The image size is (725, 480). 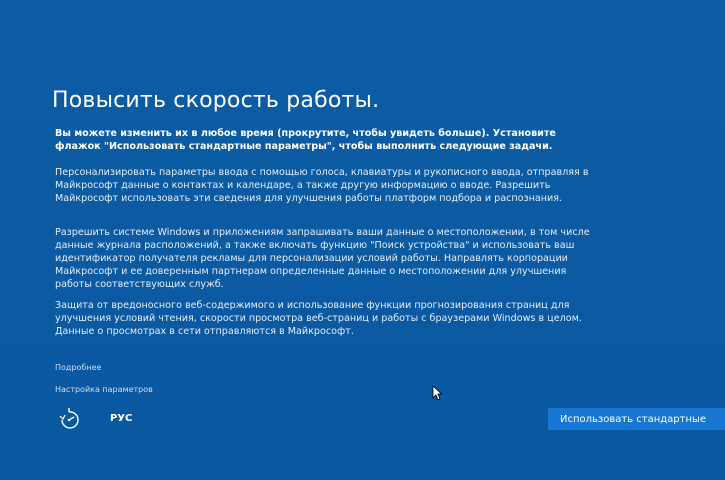 I want to click on ease-of-access-icon, so click(x=69, y=418).